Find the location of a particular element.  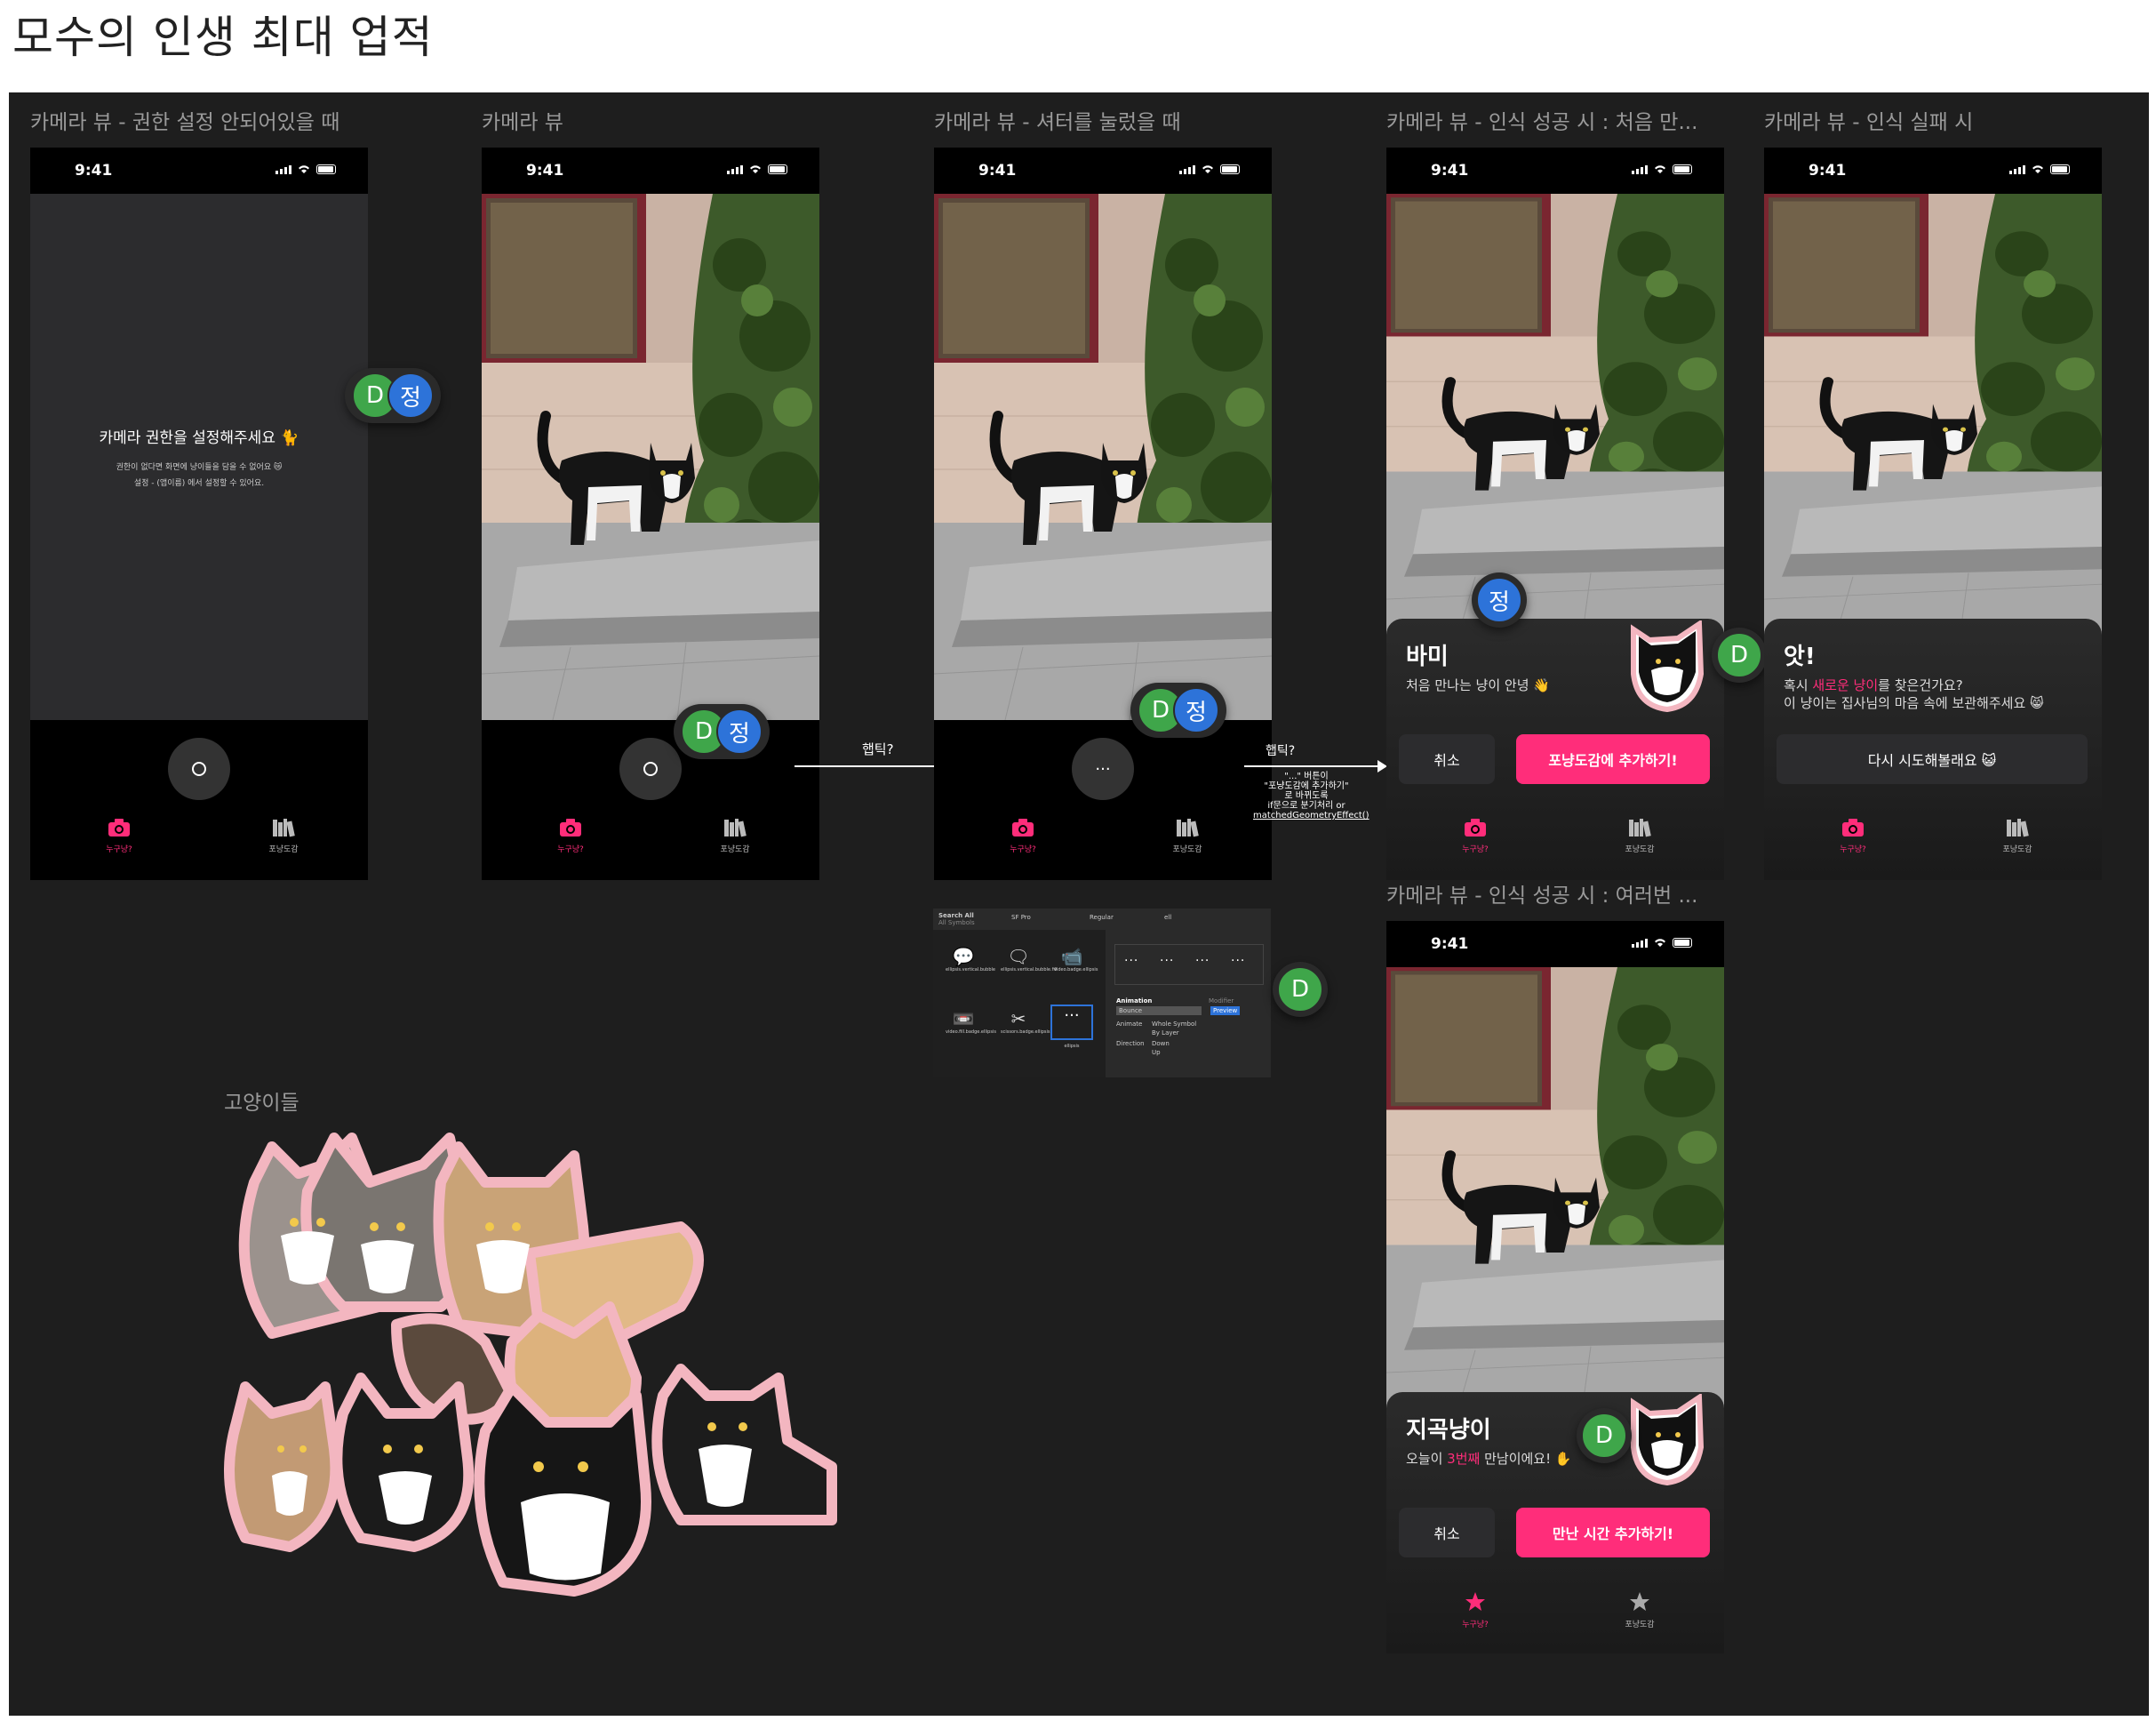

phone-frame-camera: 9:41 누구냥? 포냥도감 is located at coordinates (650, 514).